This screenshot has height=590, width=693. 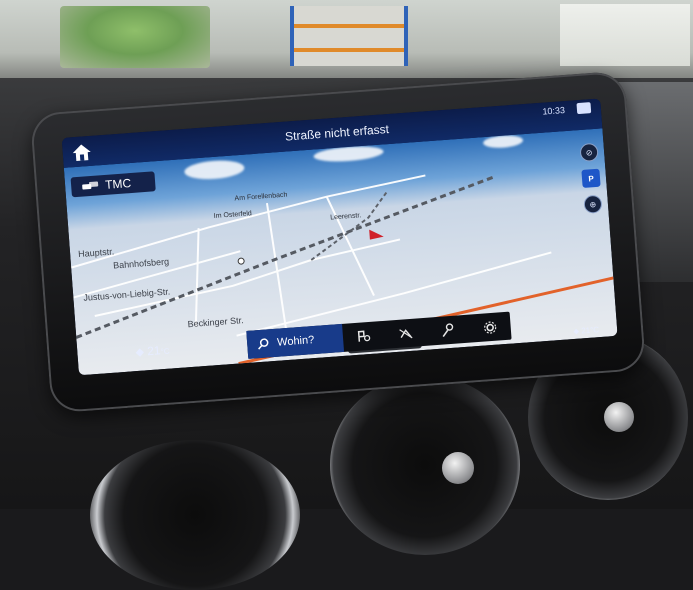 What do you see at coordinates (195, 515) in the screenshot?
I see `air-vent-left` at bounding box center [195, 515].